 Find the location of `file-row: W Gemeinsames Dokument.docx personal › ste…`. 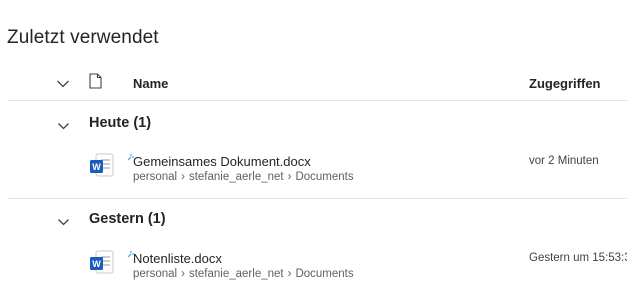

file-row: W Gemeinsames Dokument.docx personal › ste… is located at coordinates (313, 168).